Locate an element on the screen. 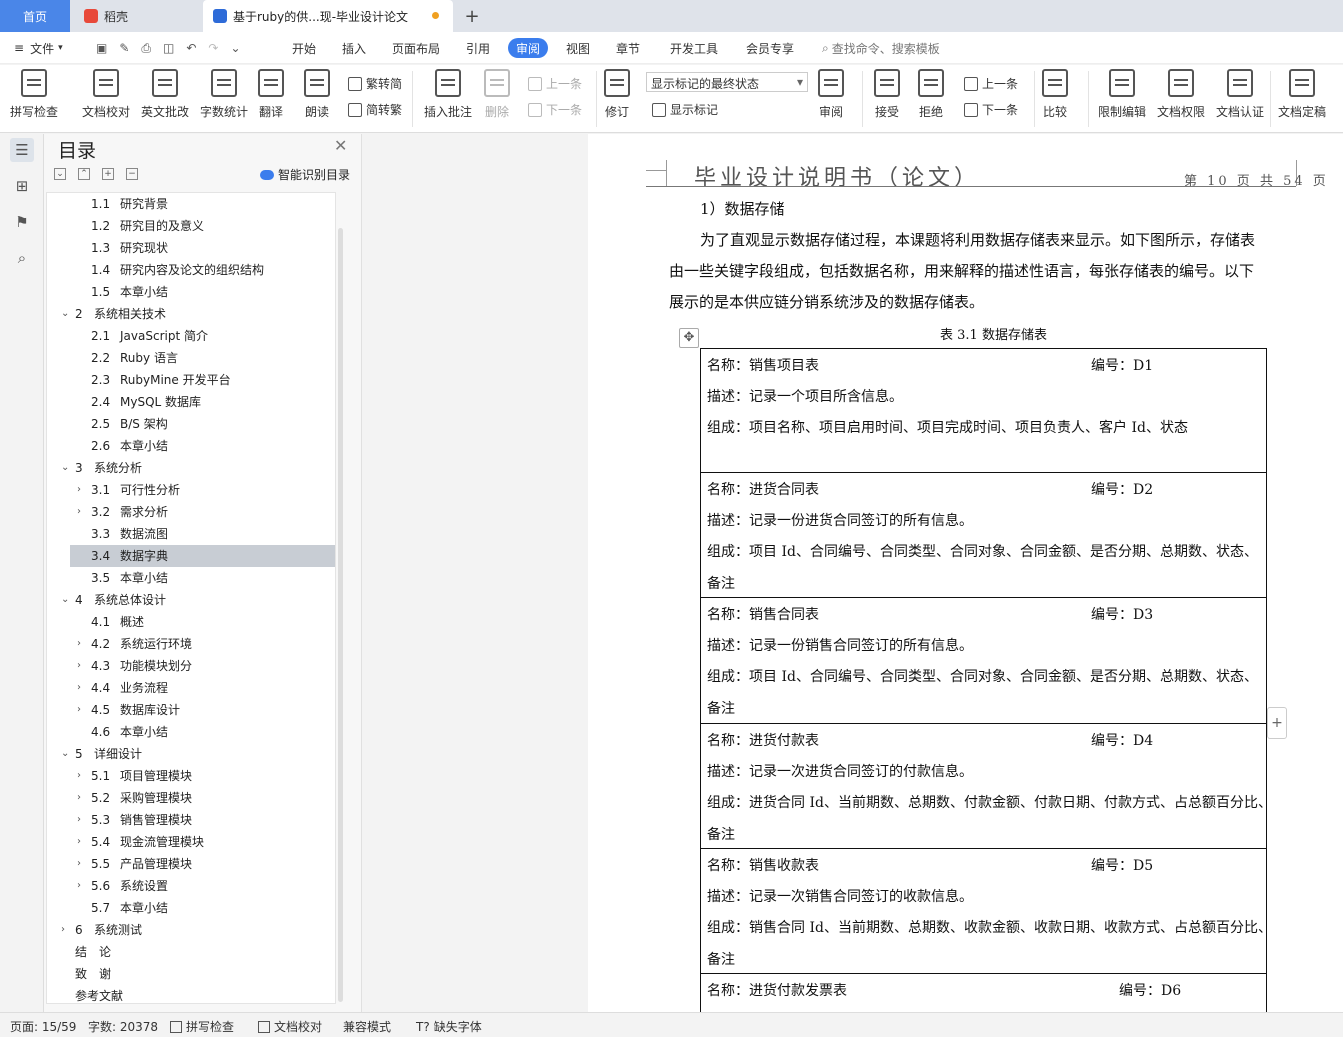 The width and height of the screenshot is (1343, 1037). english-review-button: 英文批改 is located at coordinates (165, 94).